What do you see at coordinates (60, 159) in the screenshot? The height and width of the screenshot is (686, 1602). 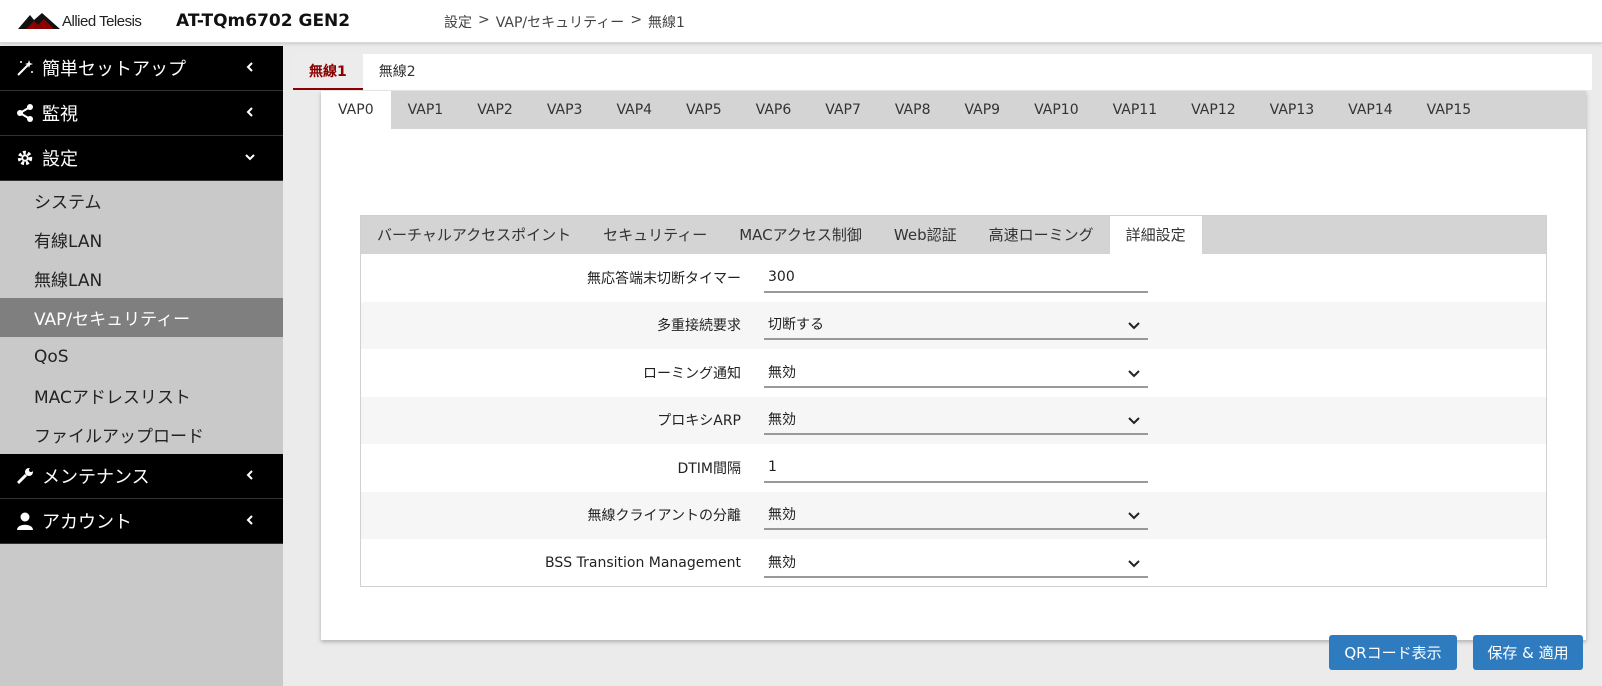 I see `sidebar-section-label: 設定` at bounding box center [60, 159].